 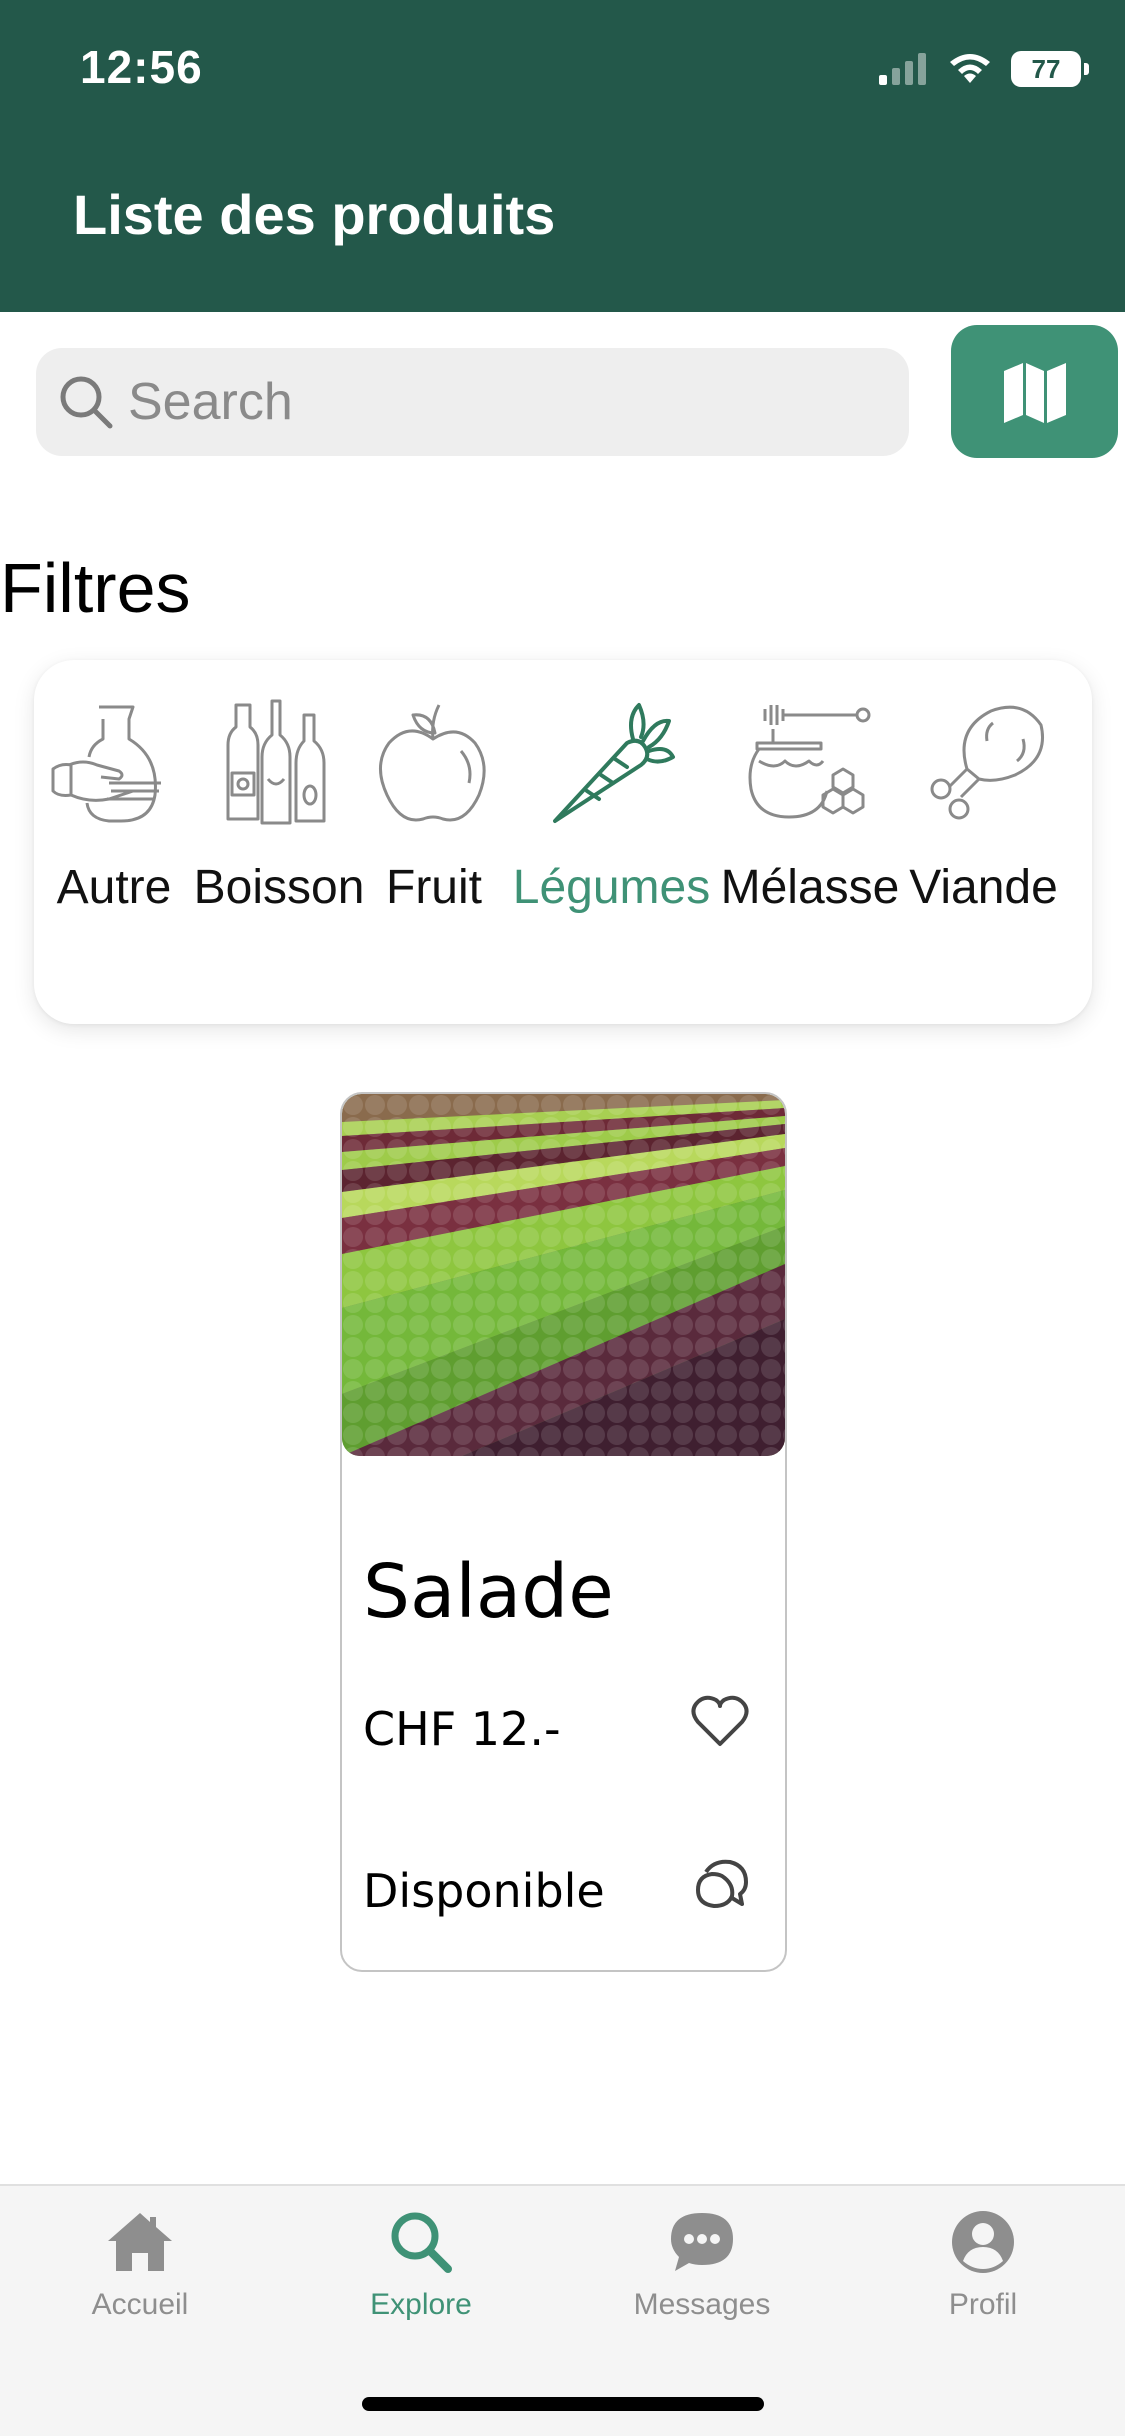 I want to click on map-icon, so click(x=1034, y=392).